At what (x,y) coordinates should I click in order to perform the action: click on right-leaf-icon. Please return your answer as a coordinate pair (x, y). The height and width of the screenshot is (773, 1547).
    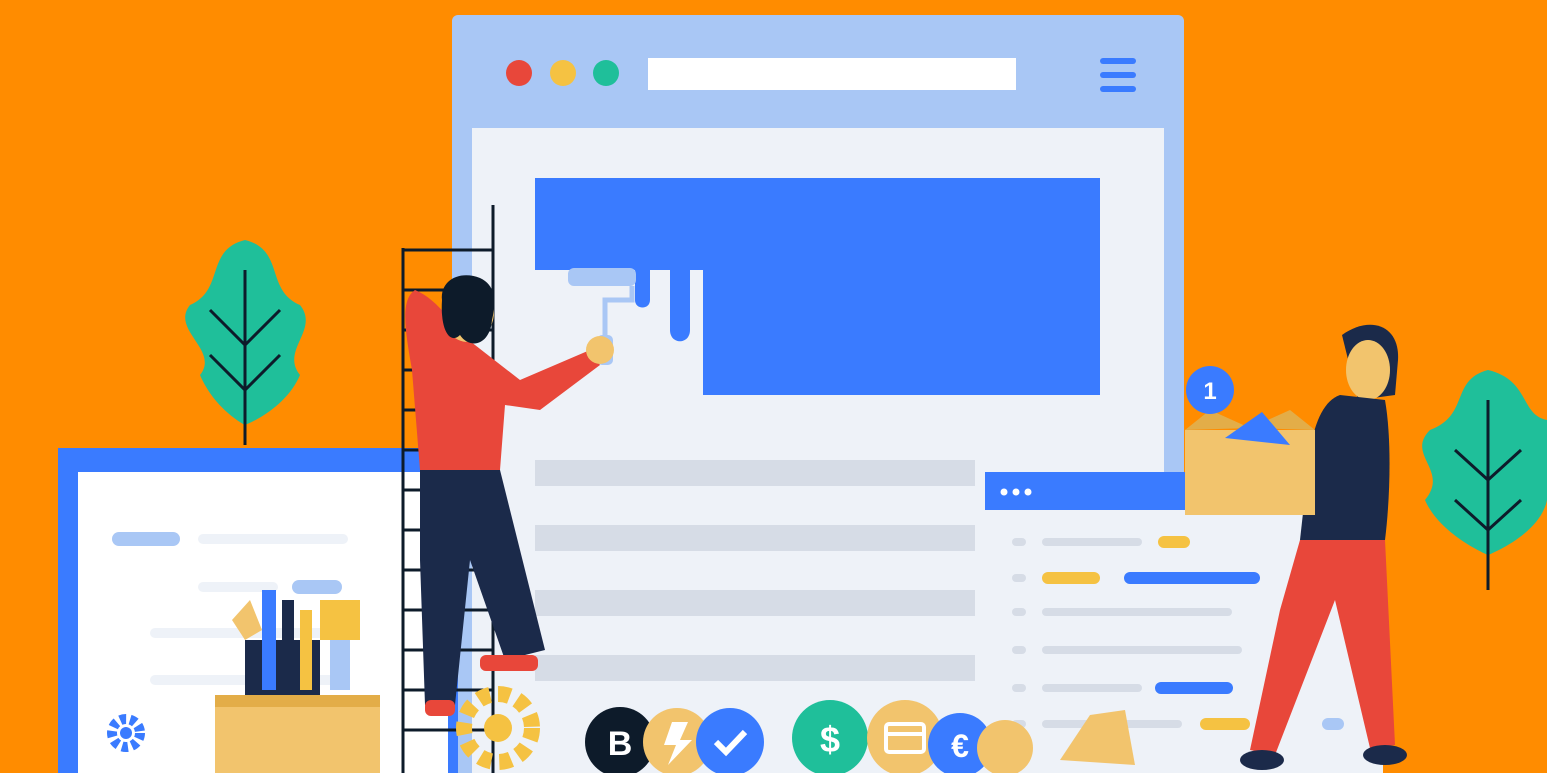
    Looking at the image, I should click on (1484, 480).